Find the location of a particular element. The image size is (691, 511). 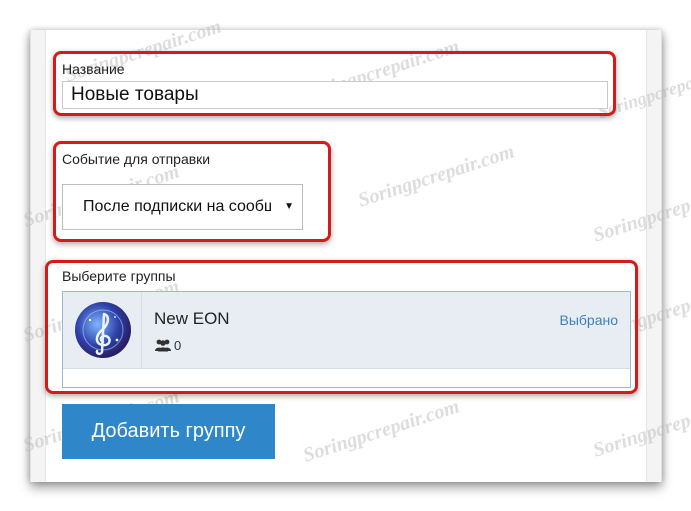

add-group-button: Добавить группу is located at coordinates (168, 431).